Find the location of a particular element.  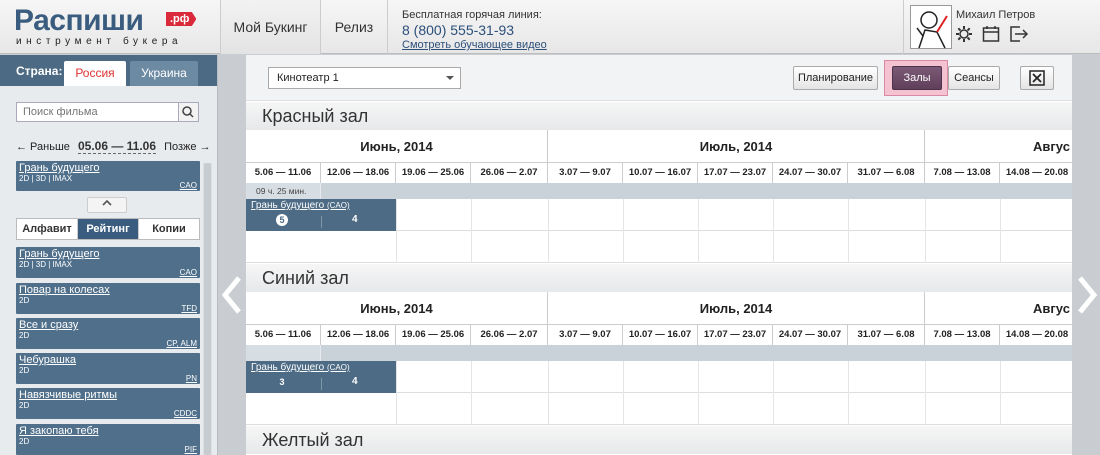

film-title: Я закопаю тебя is located at coordinates (108, 430).